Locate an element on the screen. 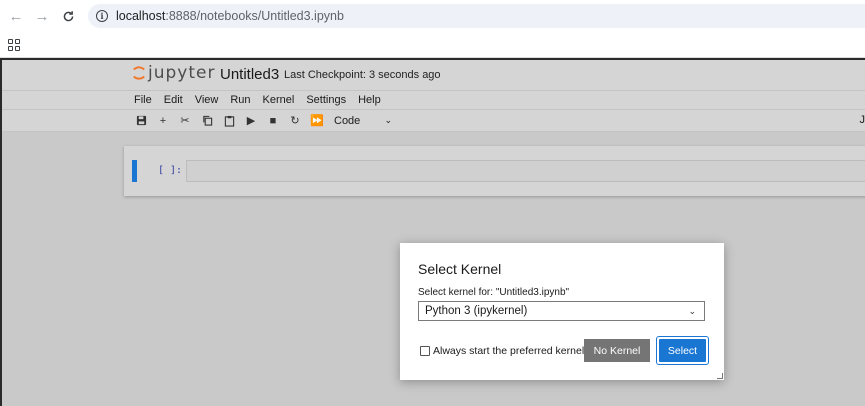  apps-grid-icon is located at coordinates (14, 44).